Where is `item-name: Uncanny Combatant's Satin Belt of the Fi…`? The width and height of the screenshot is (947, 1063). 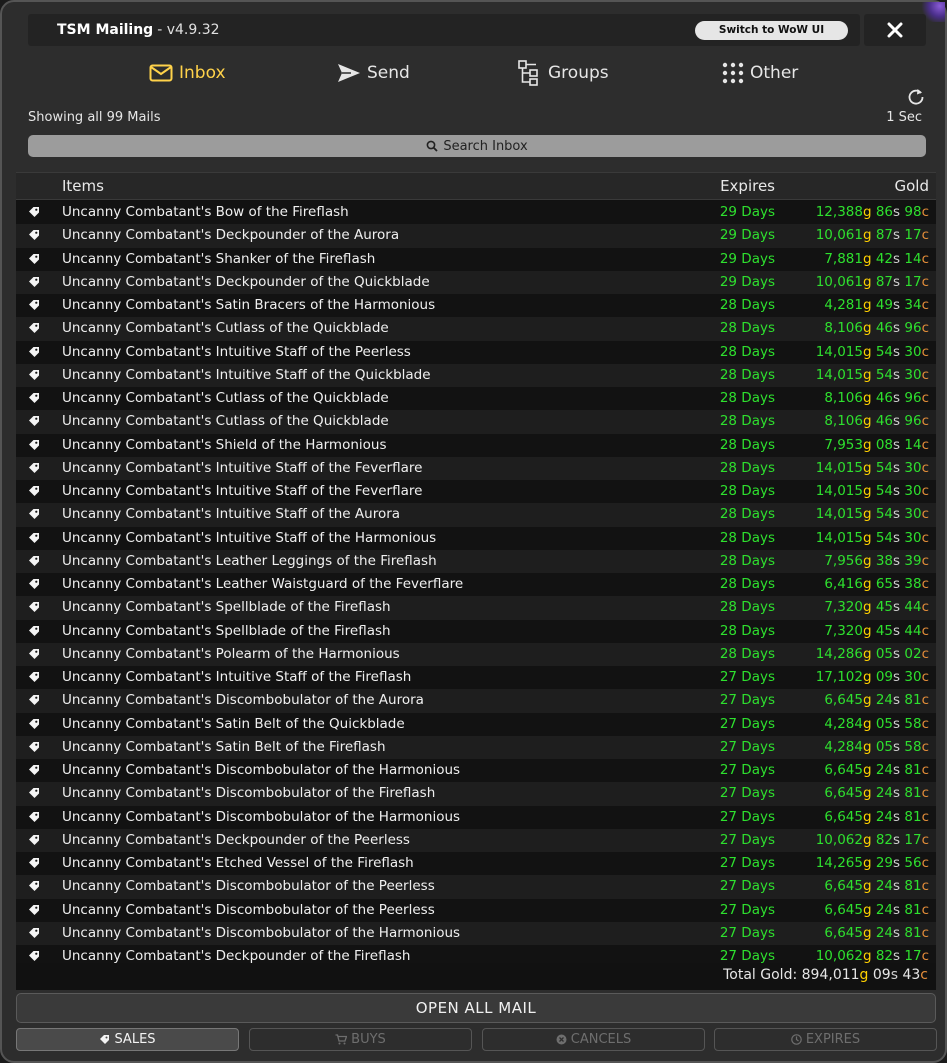
item-name: Uncanny Combatant's Satin Belt of the Fi… is located at coordinates (224, 747).